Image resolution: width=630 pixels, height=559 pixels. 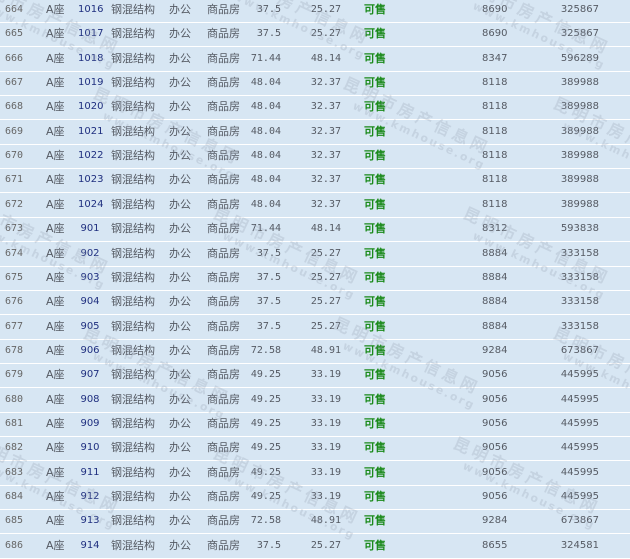 I want to click on row-index: 682, so click(x=14, y=448).